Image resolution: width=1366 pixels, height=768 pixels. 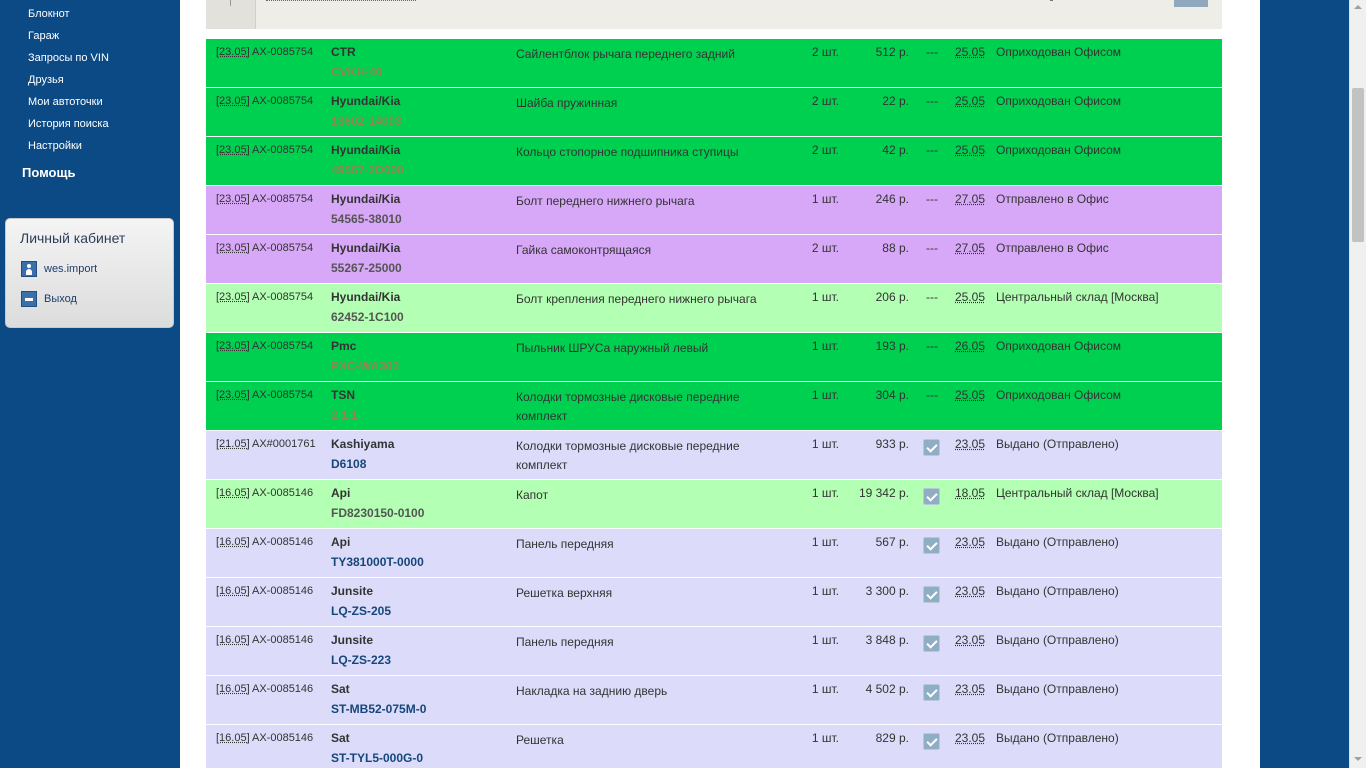 What do you see at coordinates (343, 395) in the screenshot?
I see `part-brand: TSN` at bounding box center [343, 395].